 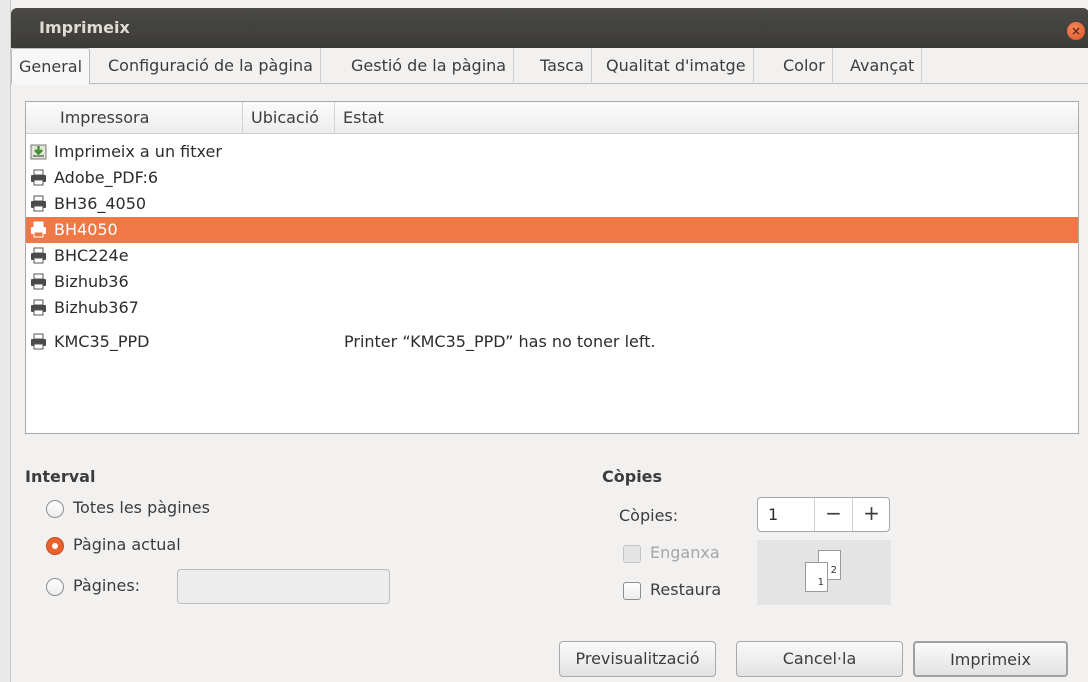 What do you see at coordinates (632, 591) in the screenshot?
I see `reverse-checkbox` at bounding box center [632, 591].